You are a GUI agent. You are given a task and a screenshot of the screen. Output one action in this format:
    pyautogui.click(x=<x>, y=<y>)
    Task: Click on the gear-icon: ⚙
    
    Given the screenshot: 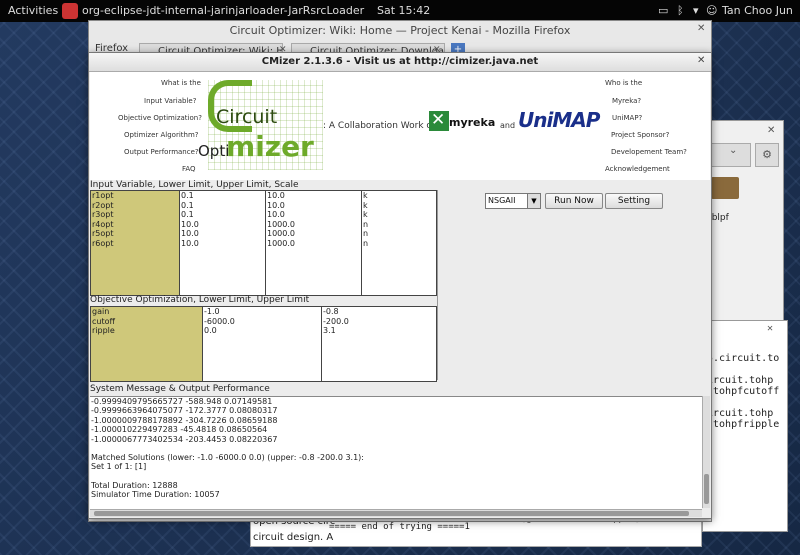 What is the action you would take?
    pyautogui.click(x=767, y=155)
    